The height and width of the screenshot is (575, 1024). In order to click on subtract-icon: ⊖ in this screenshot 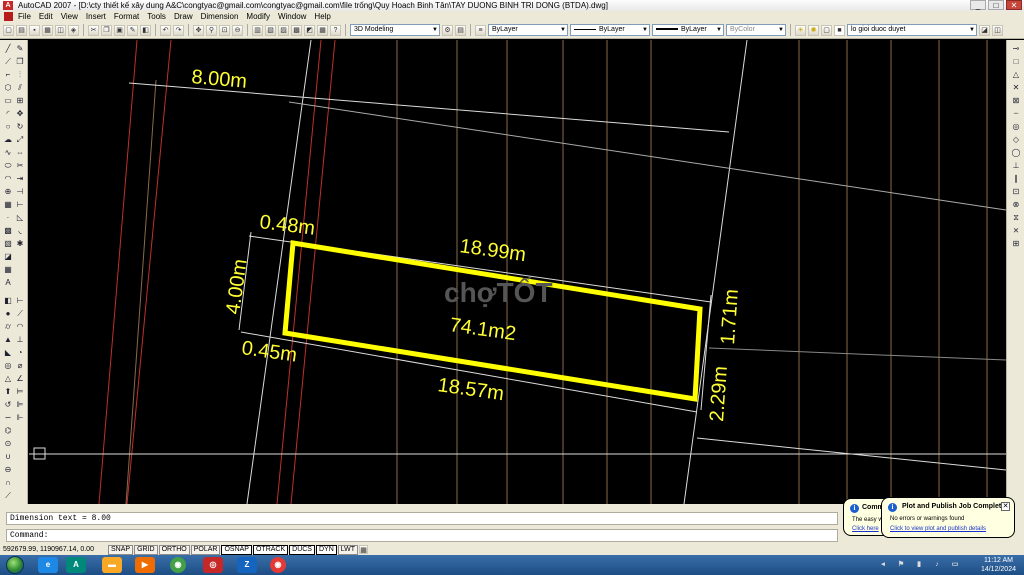, I will do `click(8, 470)`.